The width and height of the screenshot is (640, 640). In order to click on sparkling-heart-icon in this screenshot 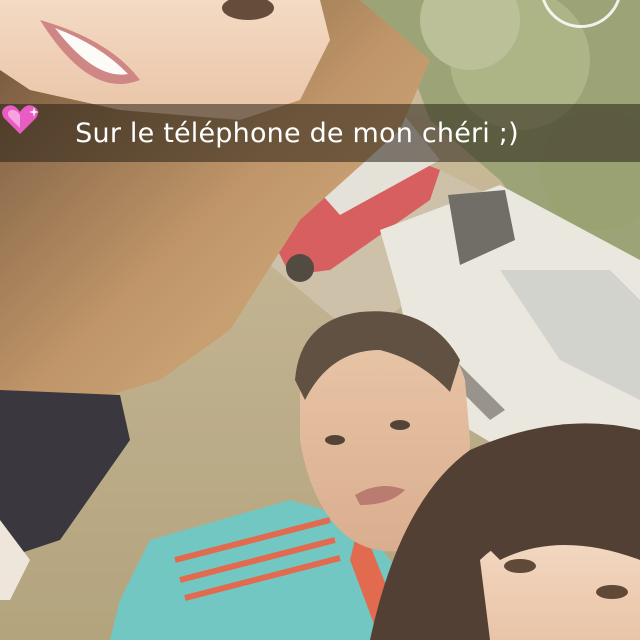, I will do `click(283, 127)`.